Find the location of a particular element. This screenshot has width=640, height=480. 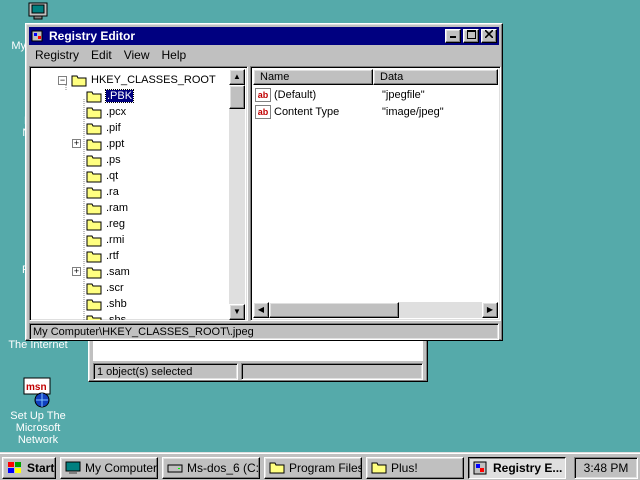

menu-registry: Registry is located at coordinates (57, 55).